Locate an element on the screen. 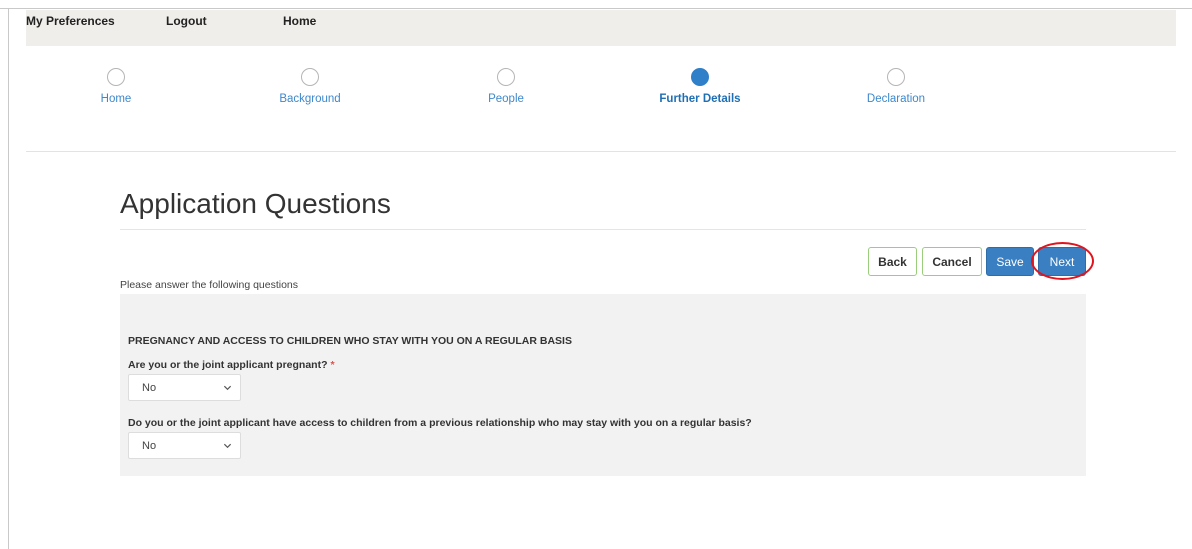  step-label: Home is located at coordinates (116, 99).